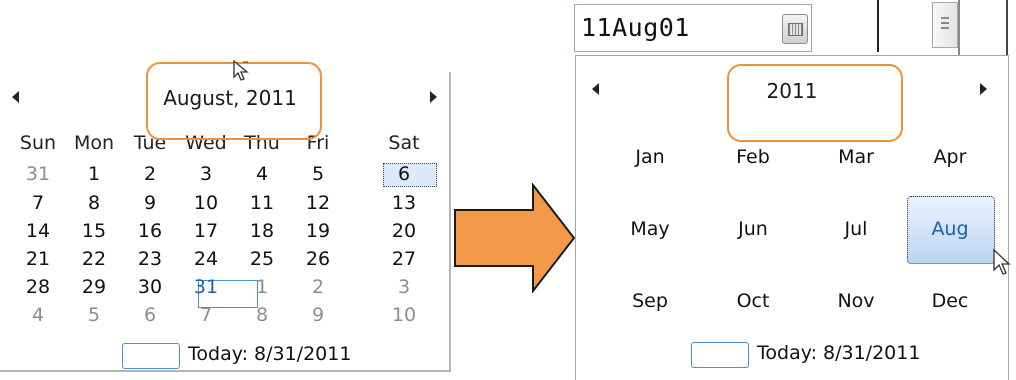 The height and width of the screenshot is (380, 1016). Describe the element at coordinates (515, 238) in the screenshot. I see `transition-arrow-icon` at that location.